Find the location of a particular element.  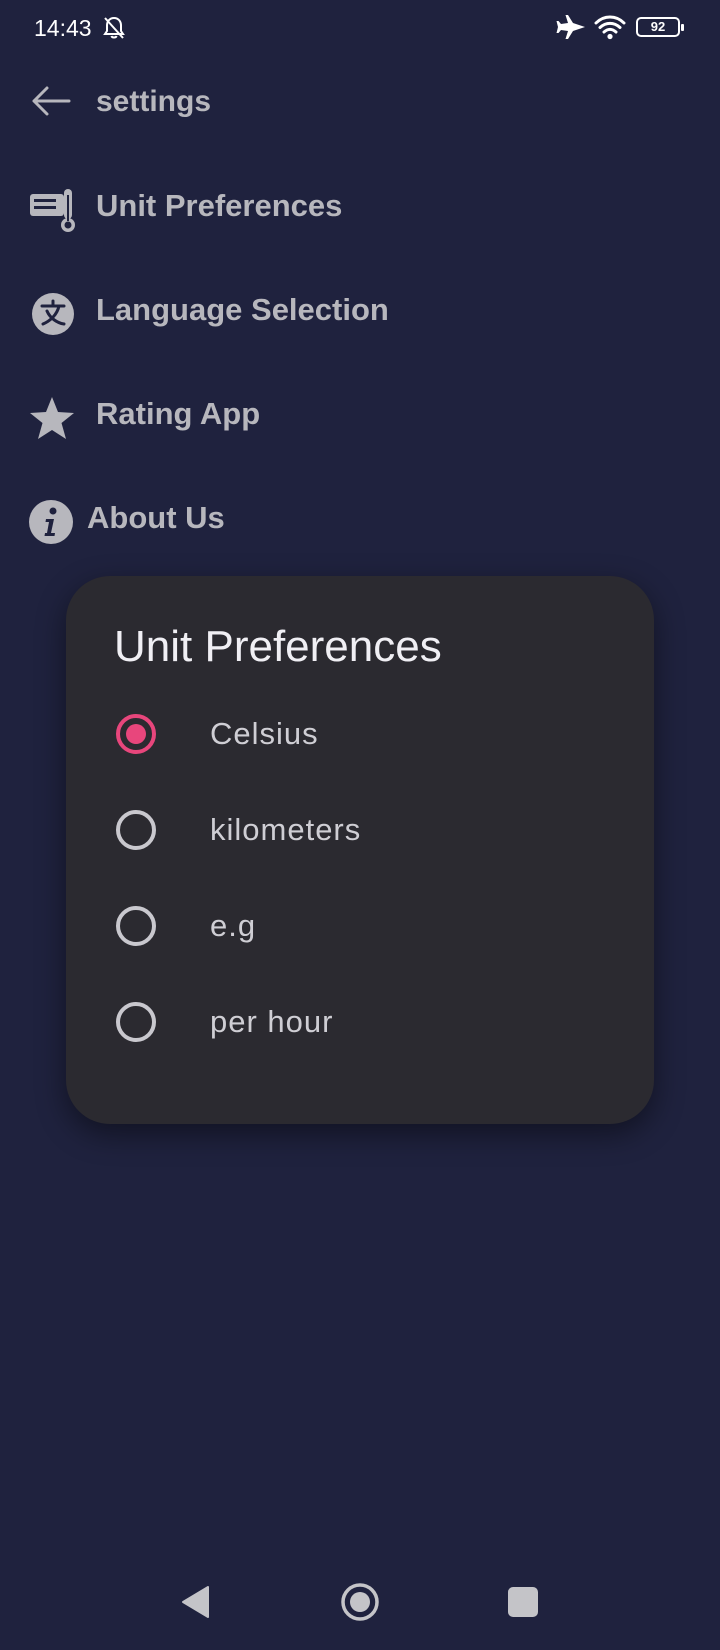

header: settings is located at coordinates (360, 103).